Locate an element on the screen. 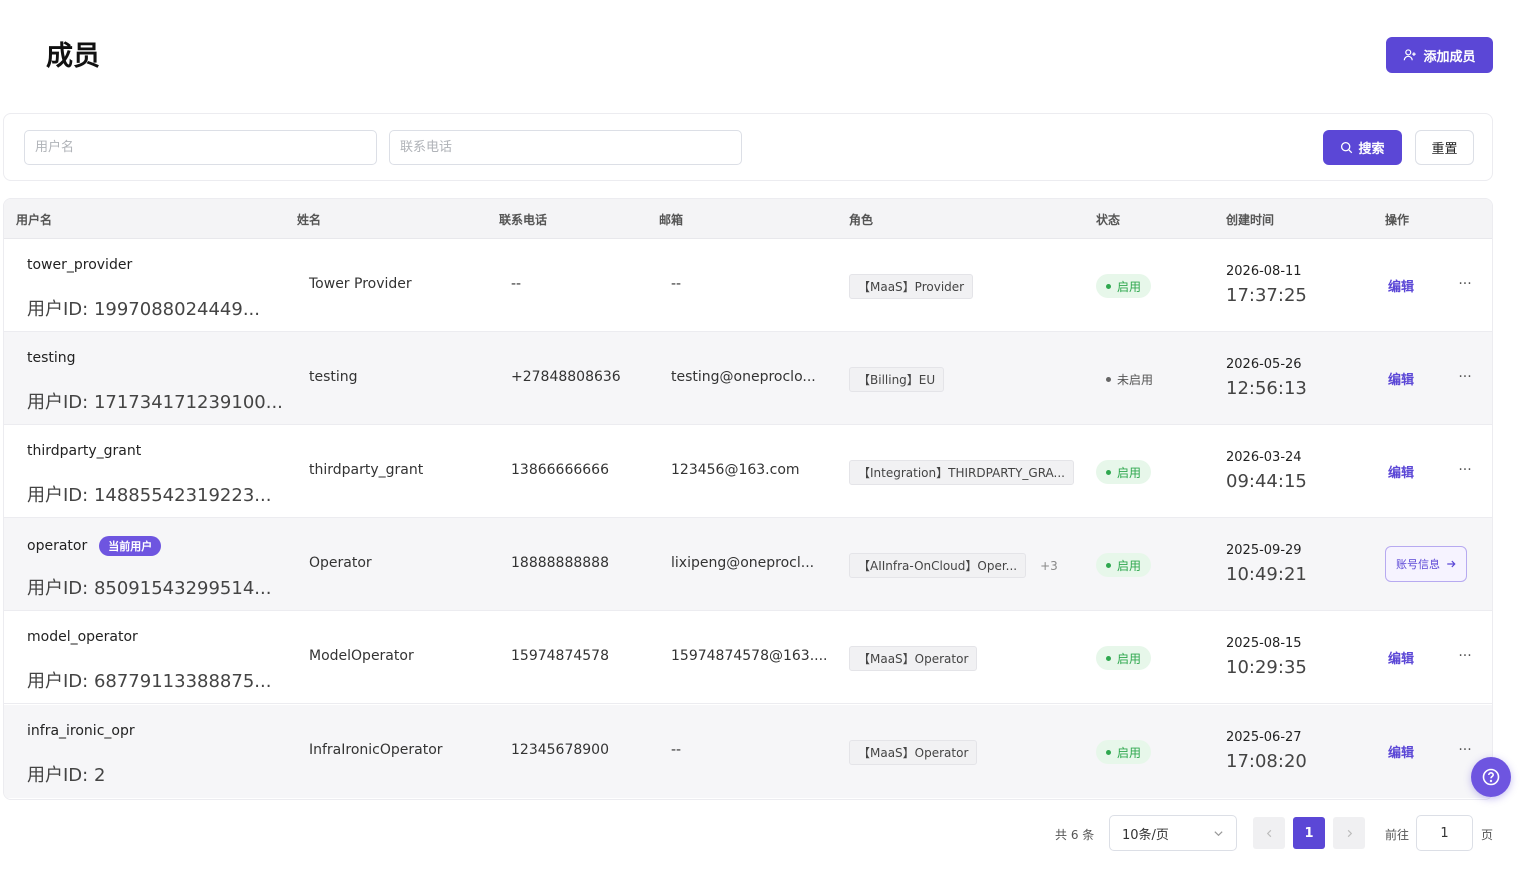 The height and width of the screenshot is (882, 1536). add-member-button: 添加成员 is located at coordinates (1439, 55).